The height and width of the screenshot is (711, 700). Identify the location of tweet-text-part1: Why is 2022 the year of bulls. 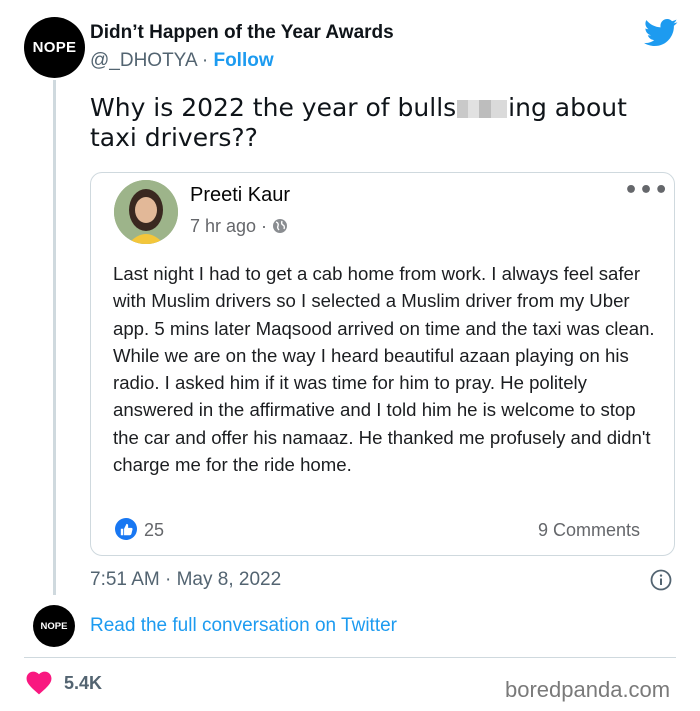
(273, 107).